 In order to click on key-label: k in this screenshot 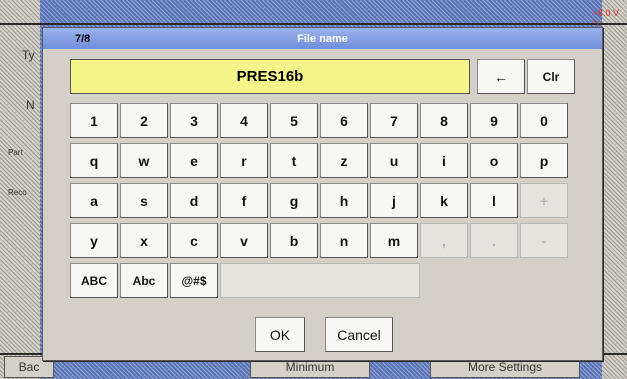, I will do `click(444, 200)`.